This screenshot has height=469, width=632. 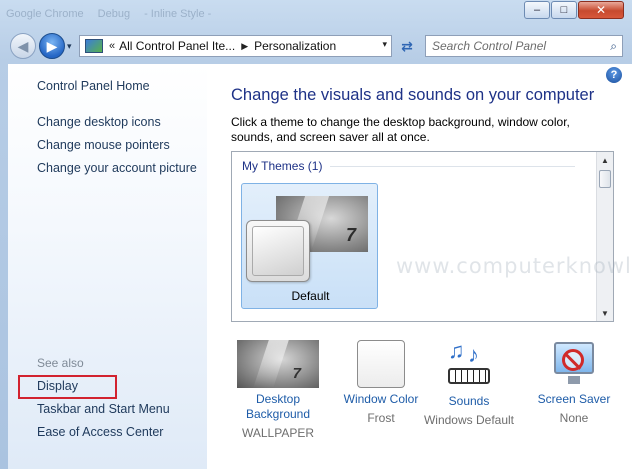 I want to click on help-button: ?, so click(x=614, y=75).